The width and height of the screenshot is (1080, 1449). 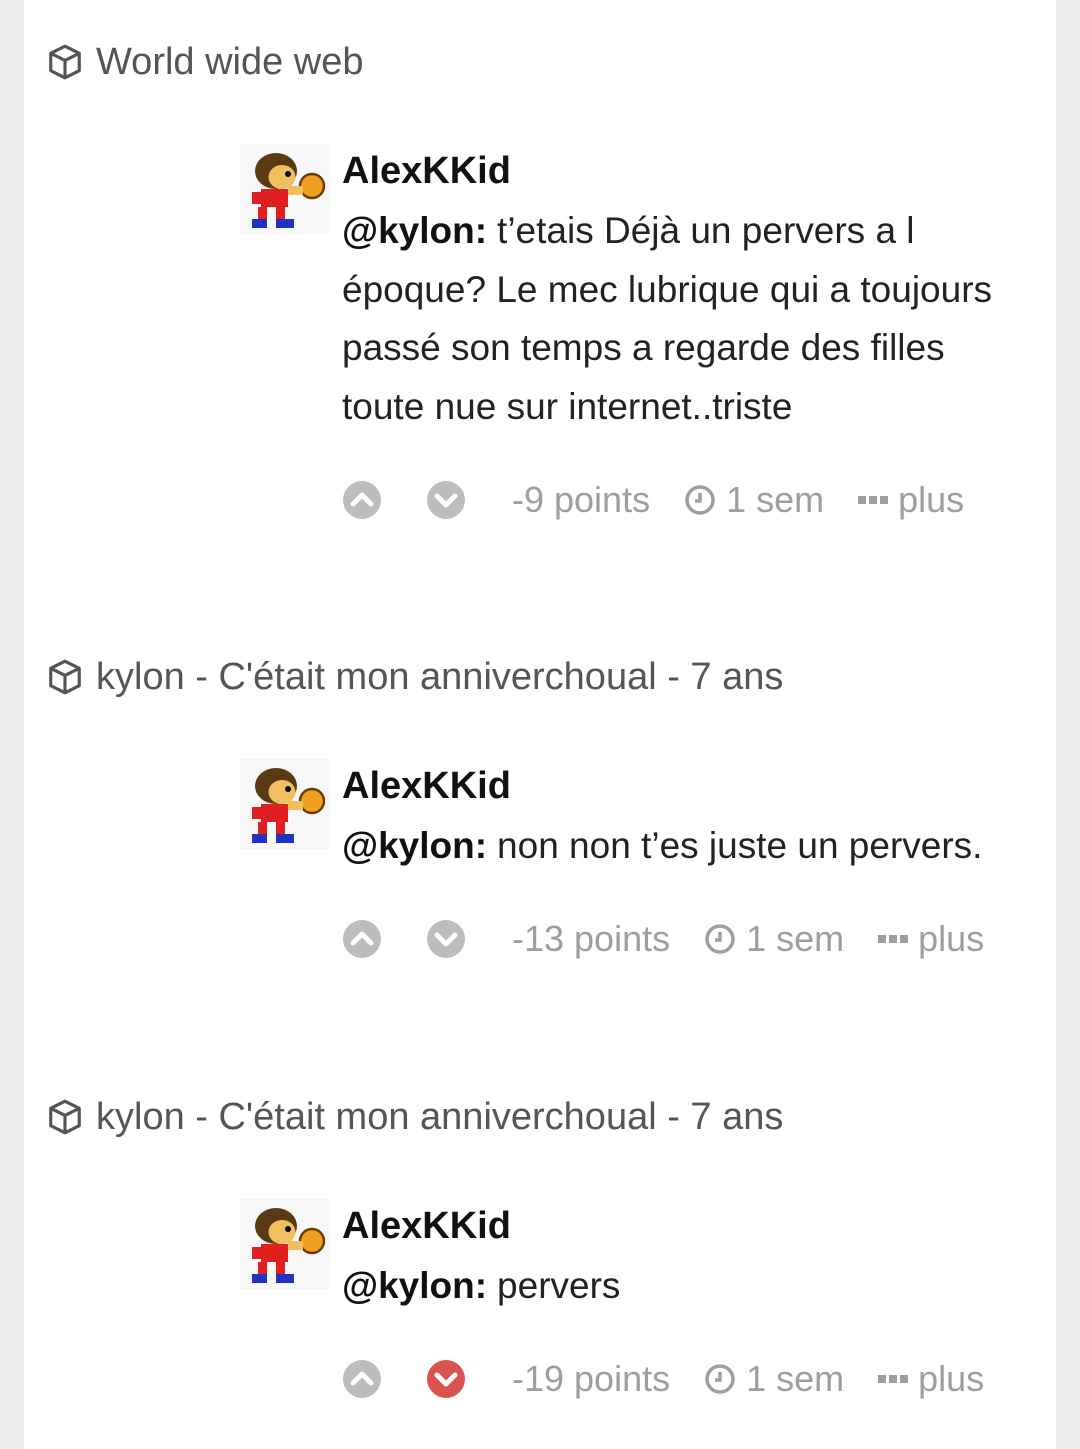 What do you see at coordinates (230, 61) in the screenshot?
I see `thread-title: World wide web` at bounding box center [230, 61].